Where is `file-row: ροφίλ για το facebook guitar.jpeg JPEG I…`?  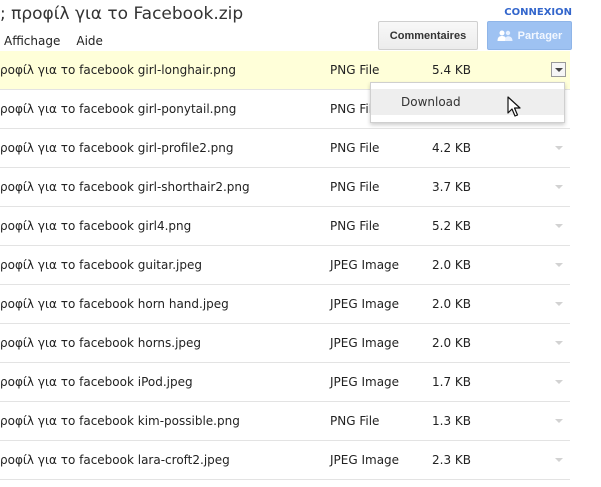
file-row: ροφίλ για το facebook guitar.jpeg JPEG I… is located at coordinates (285, 265).